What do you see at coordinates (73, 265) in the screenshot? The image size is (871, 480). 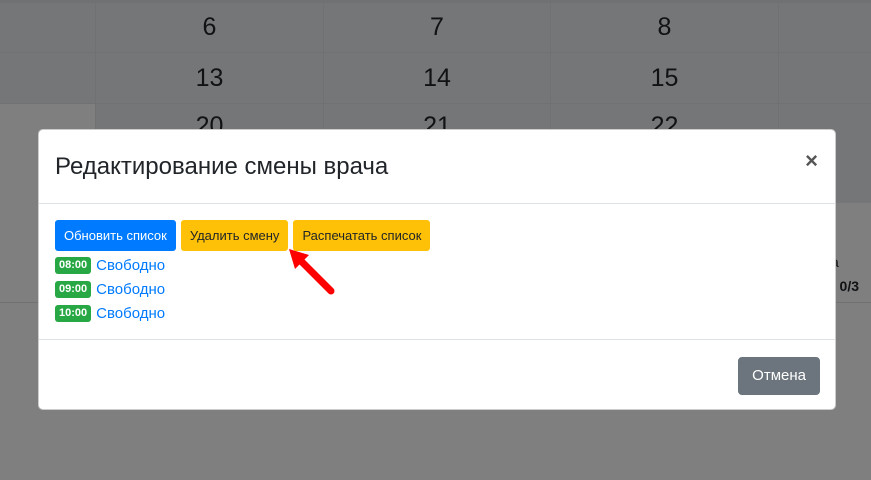 I see `time-badge: 08:00` at bounding box center [73, 265].